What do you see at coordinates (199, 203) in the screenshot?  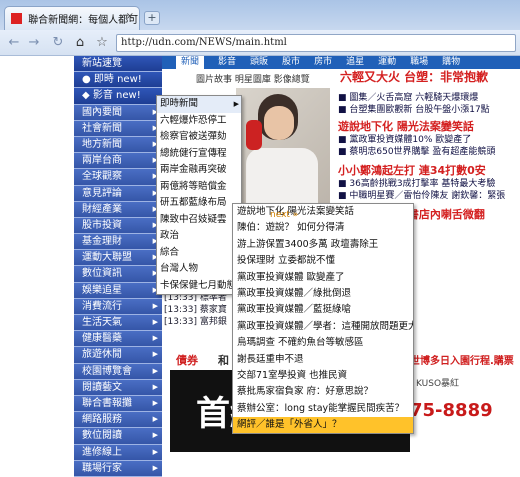 I see `menu-item: 研五都藍綠布局` at bounding box center [199, 203].